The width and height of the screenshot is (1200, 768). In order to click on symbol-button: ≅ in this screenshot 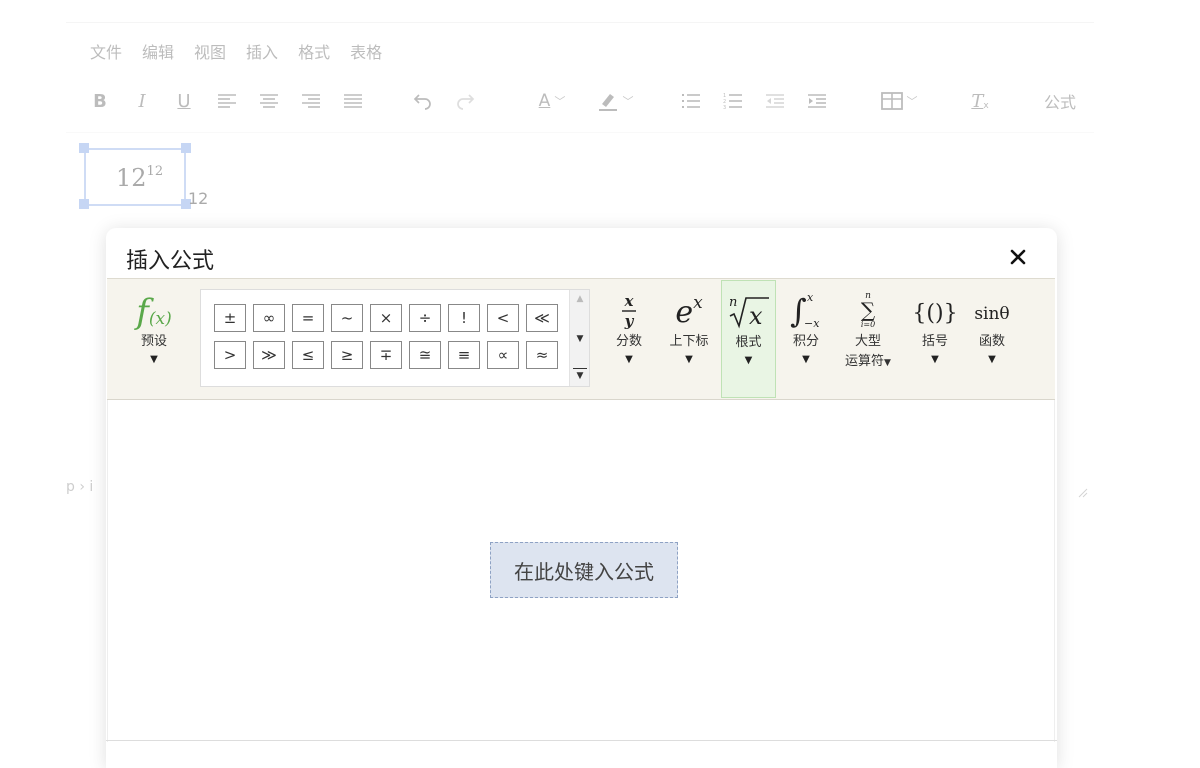, I will do `click(425, 355)`.